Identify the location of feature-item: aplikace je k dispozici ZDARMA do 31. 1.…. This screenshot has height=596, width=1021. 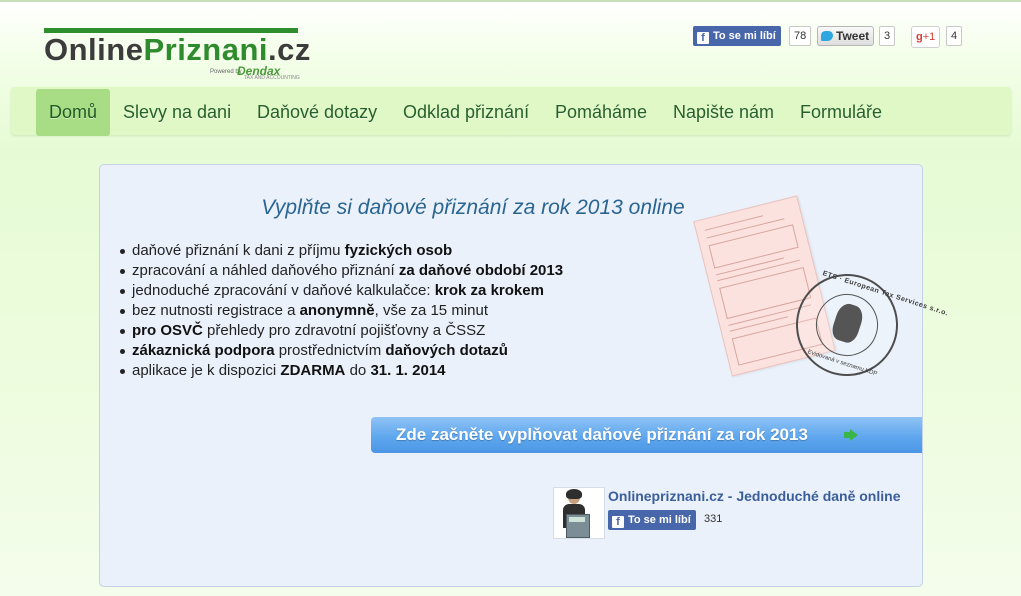
(341, 371).